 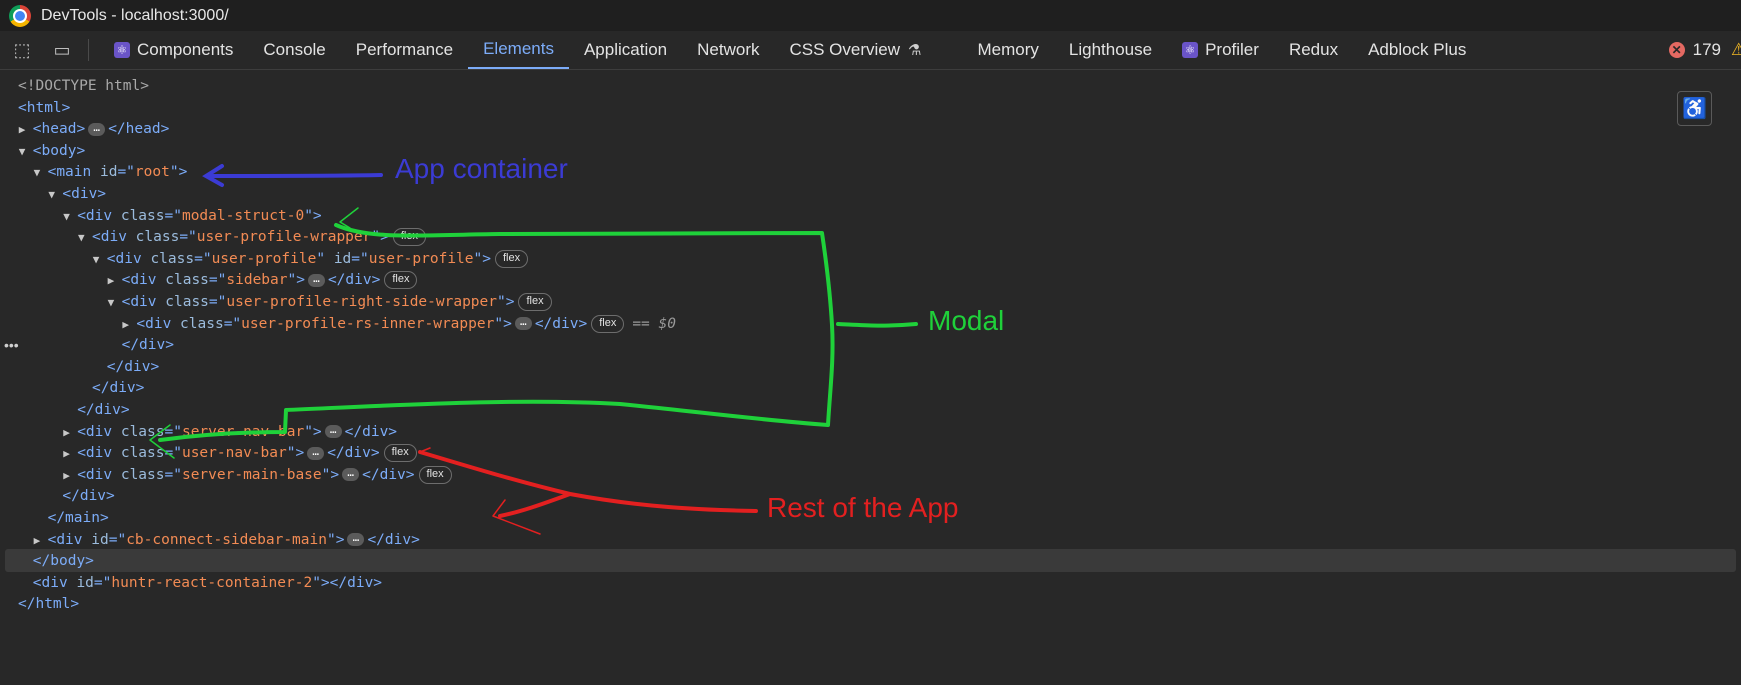 I want to click on dom-node-row: ▼ <main id="root">, so click(x=111, y=172).